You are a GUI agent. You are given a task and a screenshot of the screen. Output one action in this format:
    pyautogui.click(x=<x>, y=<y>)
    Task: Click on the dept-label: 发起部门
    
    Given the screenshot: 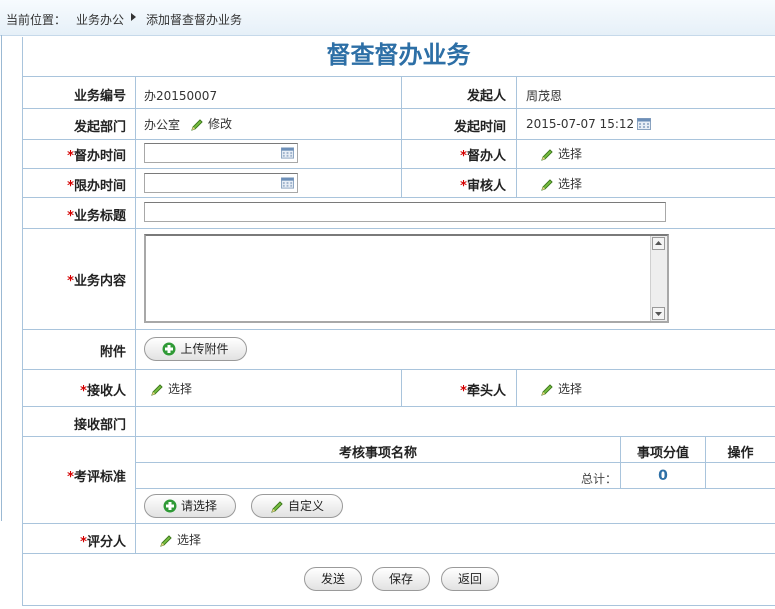 What is the action you would take?
    pyautogui.click(x=99, y=127)
    